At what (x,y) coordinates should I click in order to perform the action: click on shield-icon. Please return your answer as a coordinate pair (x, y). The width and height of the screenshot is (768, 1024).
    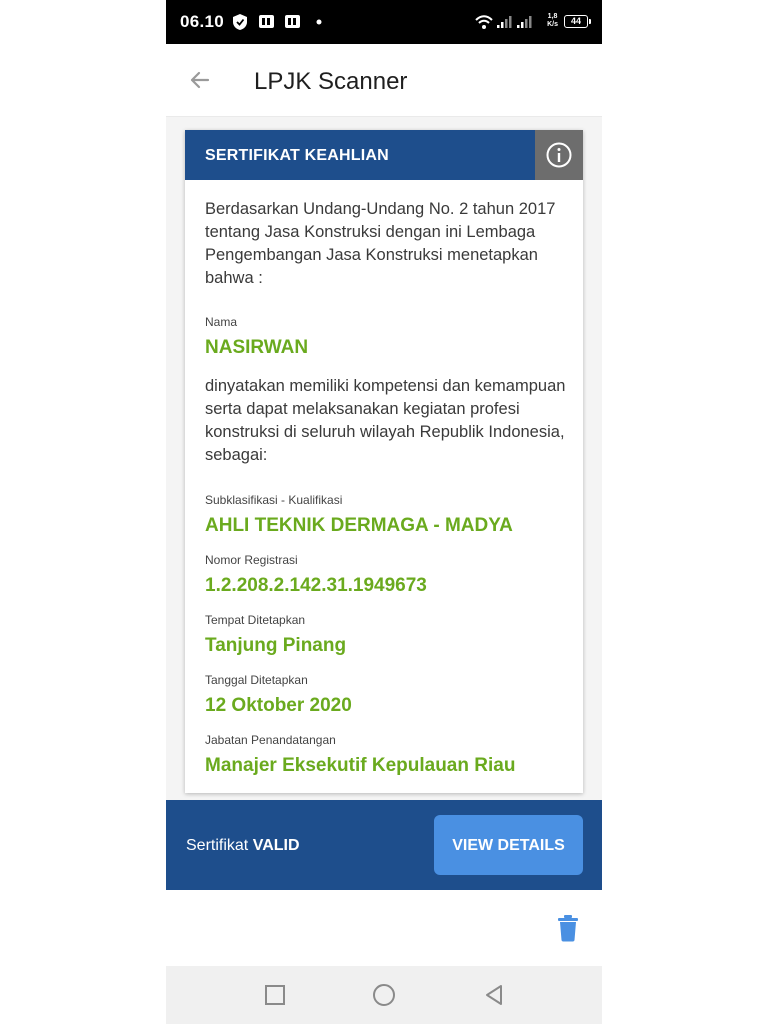
    Looking at the image, I should click on (240, 22).